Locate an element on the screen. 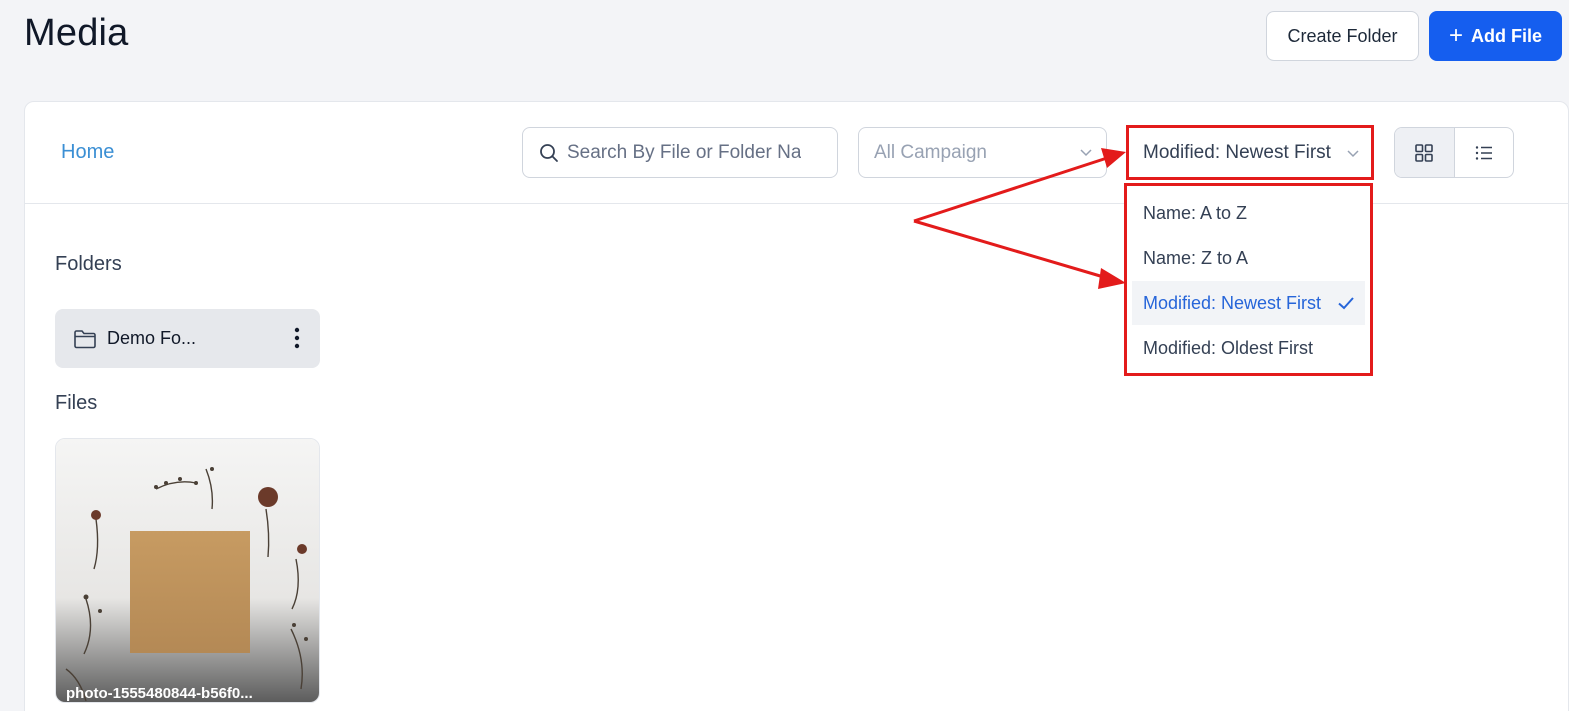 This screenshot has width=1569, height=711. view-toggle is located at coordinates (1454, 152).